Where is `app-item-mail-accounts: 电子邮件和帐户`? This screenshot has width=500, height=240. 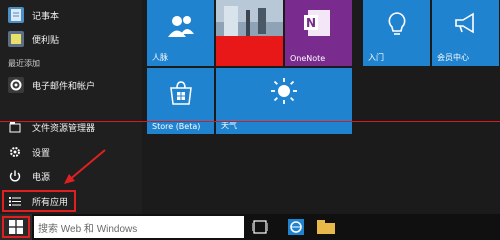
app-item-mail-accounts: 电子邮件和帐户 is located at coordinates (51, 85).